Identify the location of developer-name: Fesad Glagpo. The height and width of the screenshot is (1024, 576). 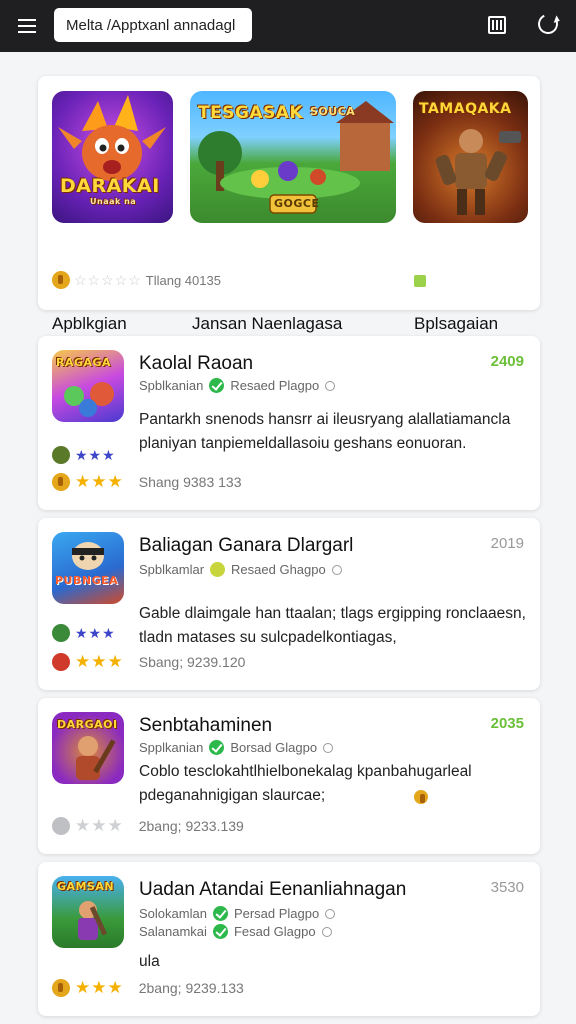
(274, 931).